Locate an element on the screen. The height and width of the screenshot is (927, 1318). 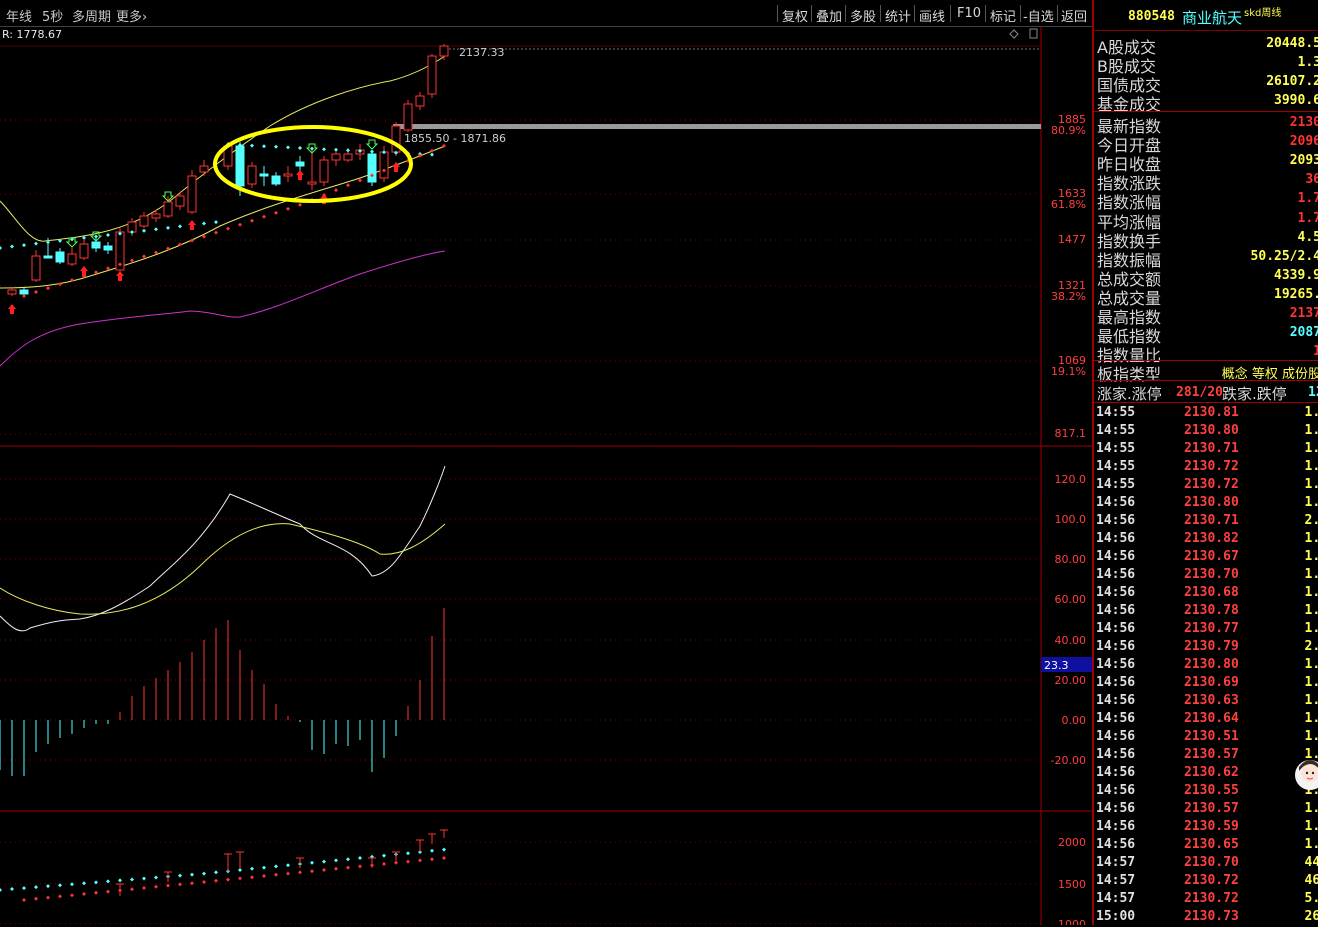
mark-button: 标记 is located at coordinates (1003, 15).